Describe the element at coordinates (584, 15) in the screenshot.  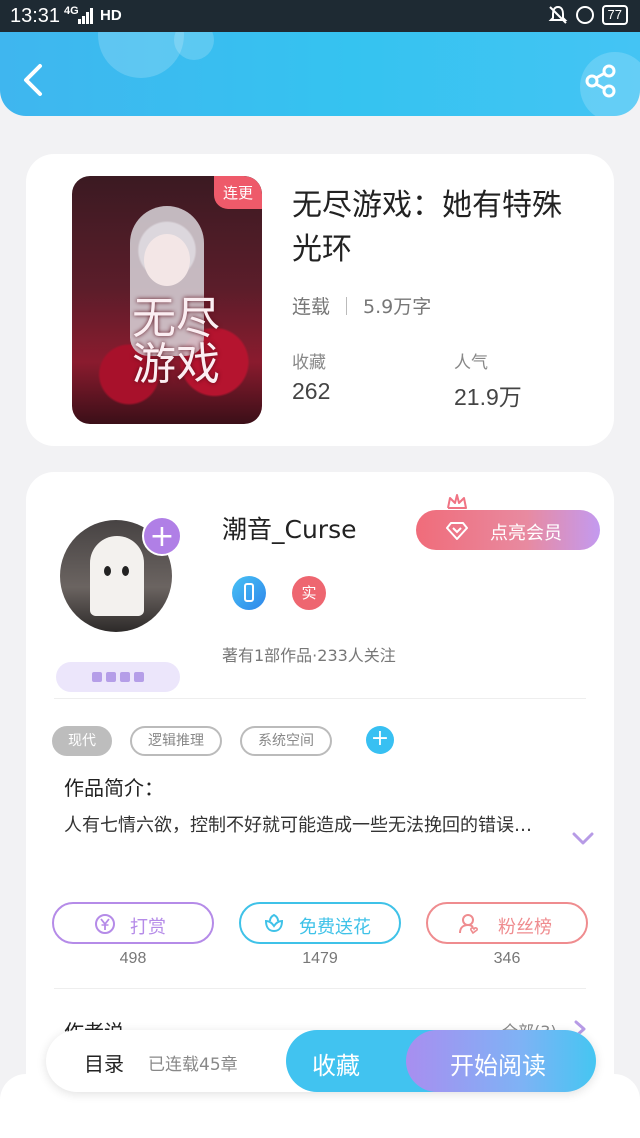
I see `lock-rotation-icon` at that location.